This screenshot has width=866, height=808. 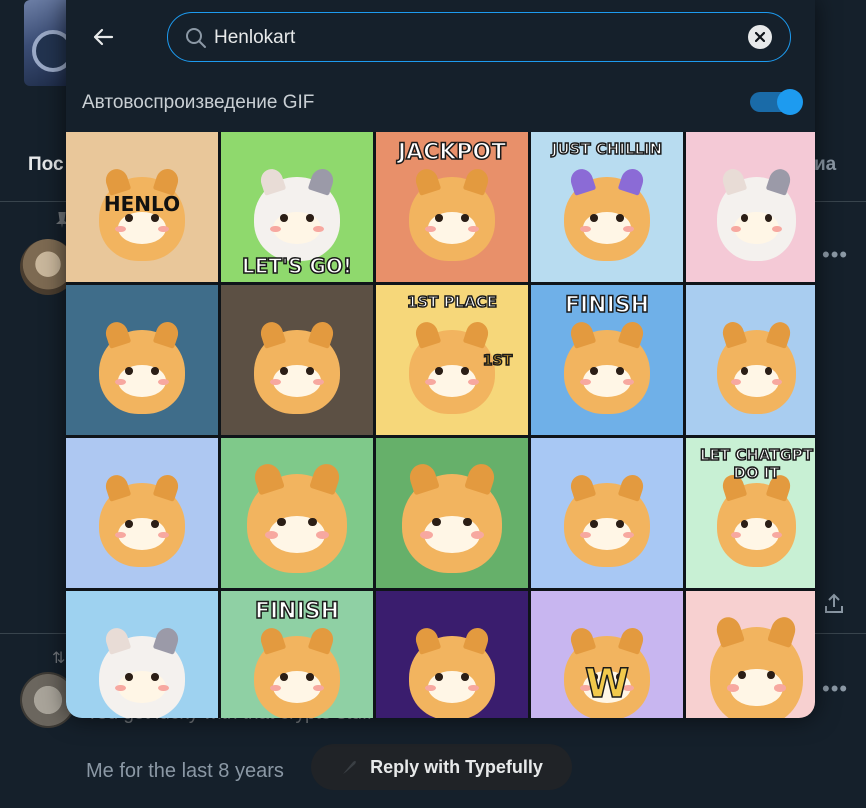 I want to click on gif-henlo-mug: HENLO, so click(x=142, y=207).